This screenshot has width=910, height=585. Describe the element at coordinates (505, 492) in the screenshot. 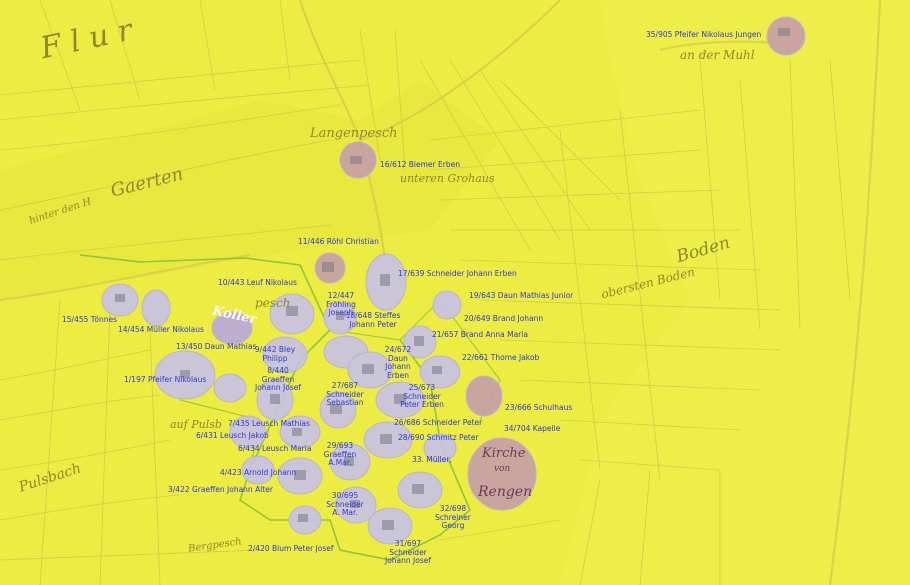

I see `place-rengen: Rengen` at that location.